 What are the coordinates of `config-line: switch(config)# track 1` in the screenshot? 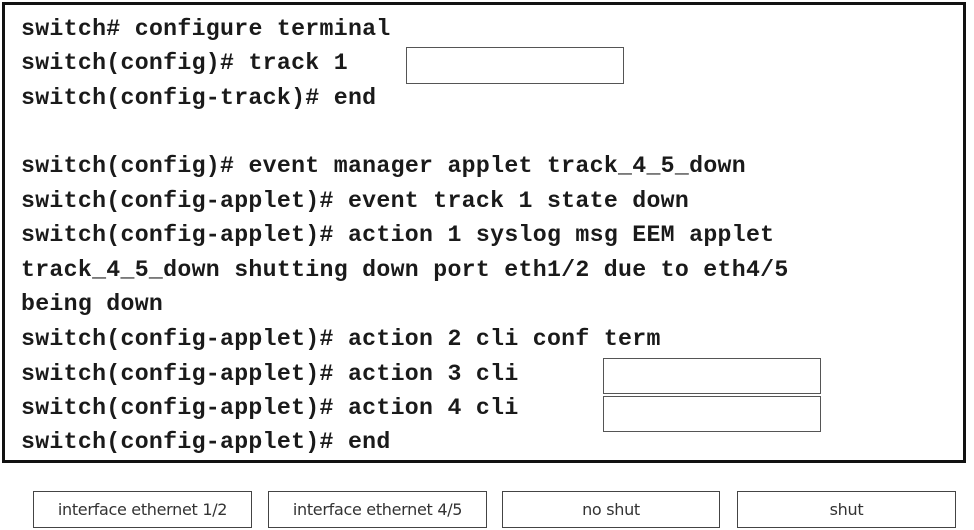 It's located at (184, 63).